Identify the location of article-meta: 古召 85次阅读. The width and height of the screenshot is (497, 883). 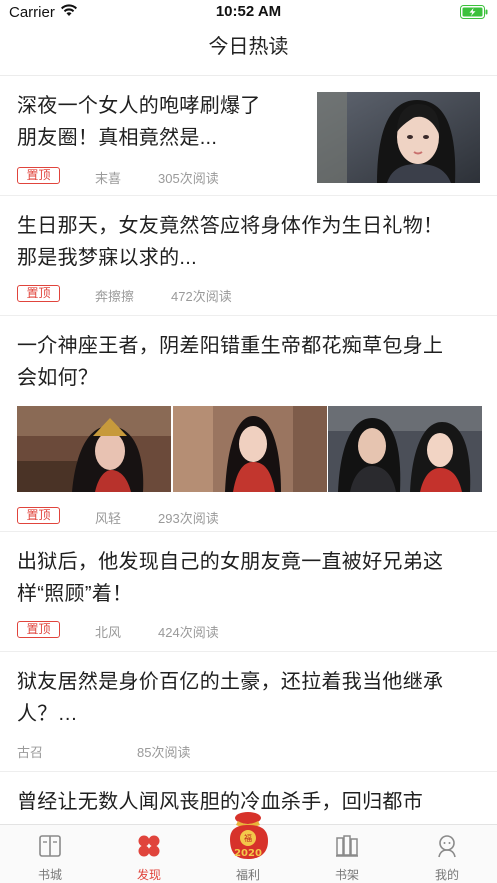
(157, 750).